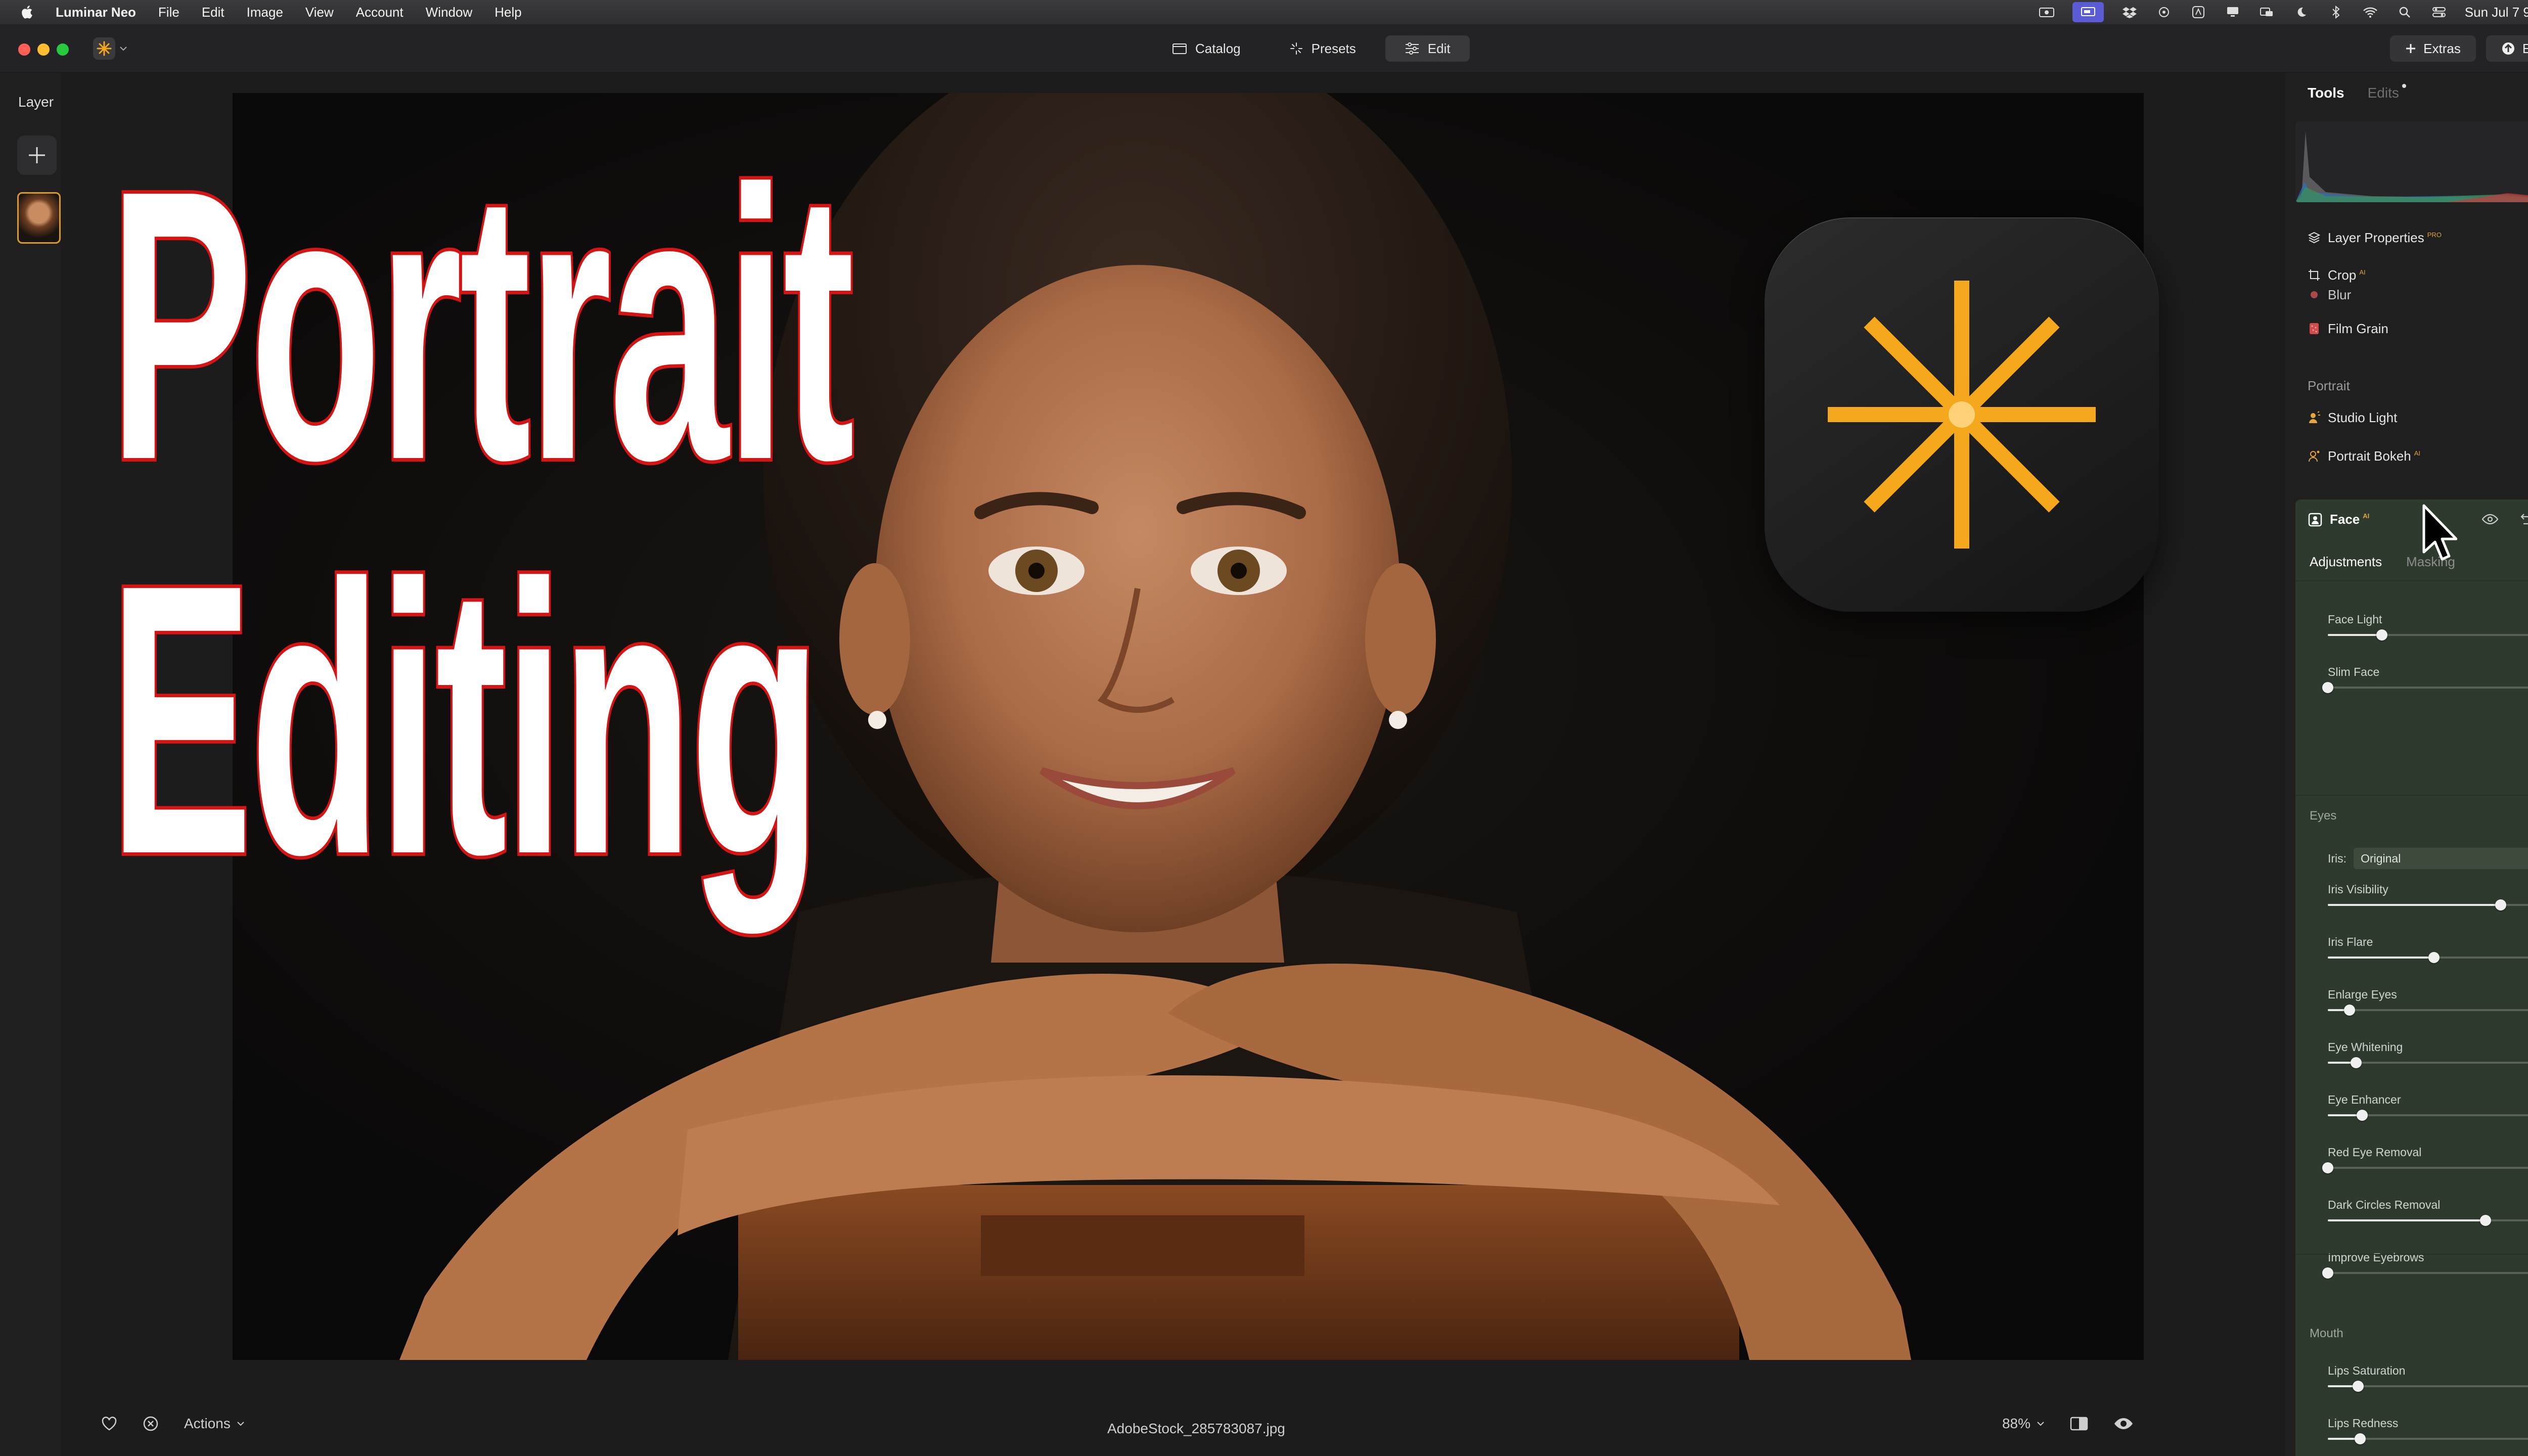  Describe the element at coordinates (2364, 456) in the screenshot. I see `tool-portrait-bokeh: Portrait Bokeh AI` at that location.